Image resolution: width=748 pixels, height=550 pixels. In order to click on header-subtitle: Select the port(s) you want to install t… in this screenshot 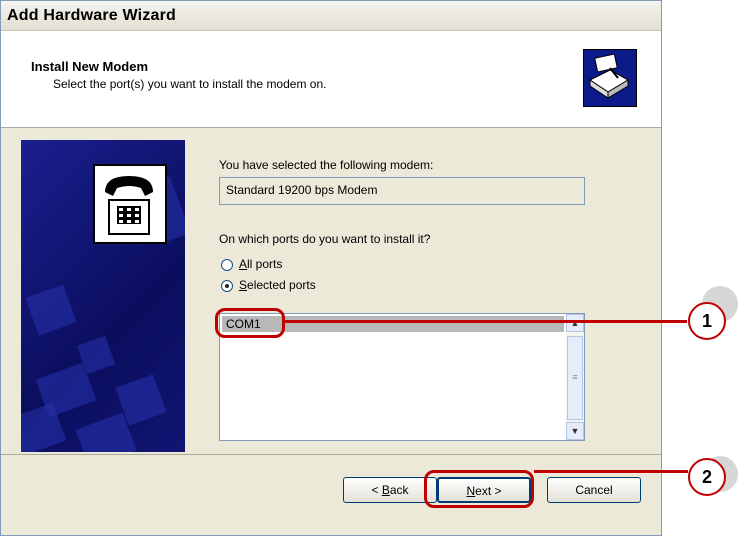, I will do `click(190, 84)`.